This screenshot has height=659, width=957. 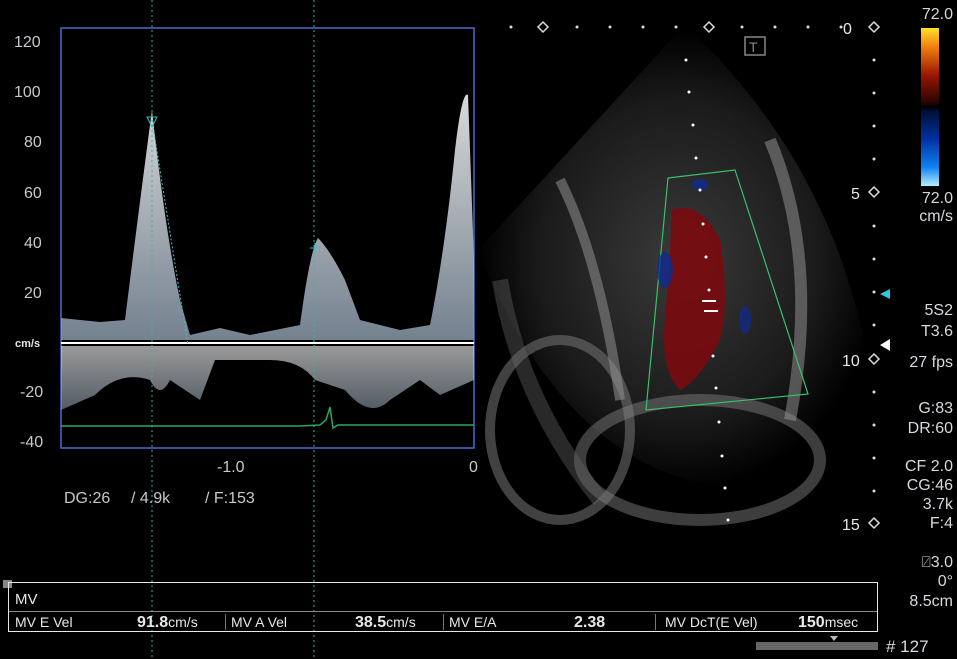 What do you see at coordinates (32, 392) in the screenshot?
I see `y-tick-label: -20` at bounding box center [32, 392].